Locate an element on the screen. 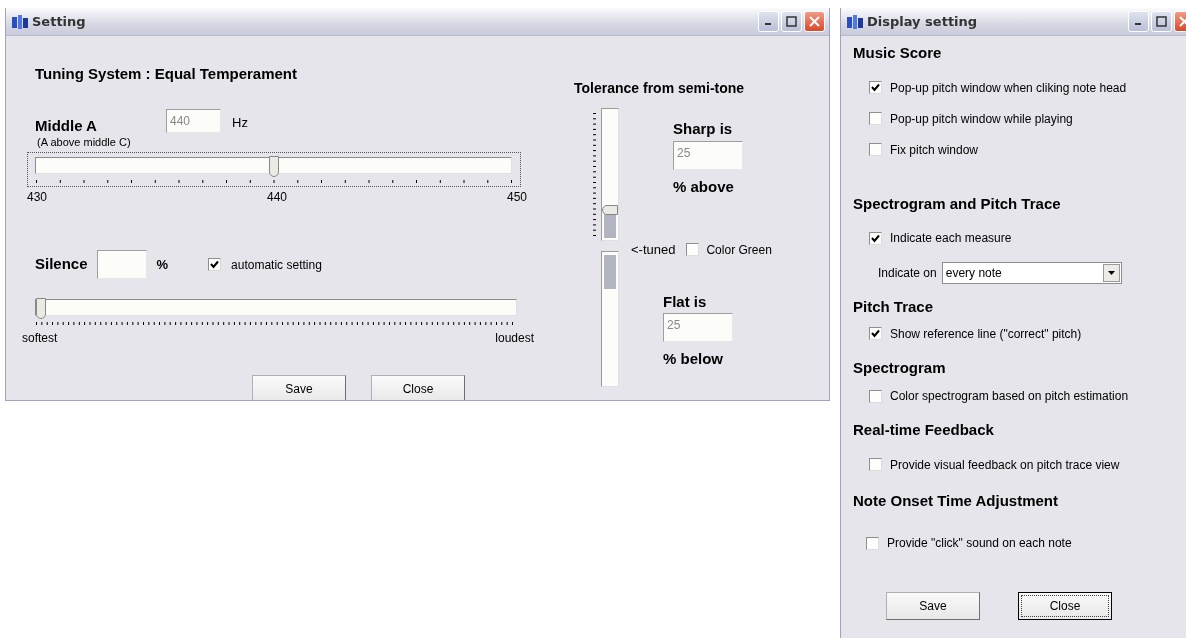  close-button is located at coordinates (814, 21).